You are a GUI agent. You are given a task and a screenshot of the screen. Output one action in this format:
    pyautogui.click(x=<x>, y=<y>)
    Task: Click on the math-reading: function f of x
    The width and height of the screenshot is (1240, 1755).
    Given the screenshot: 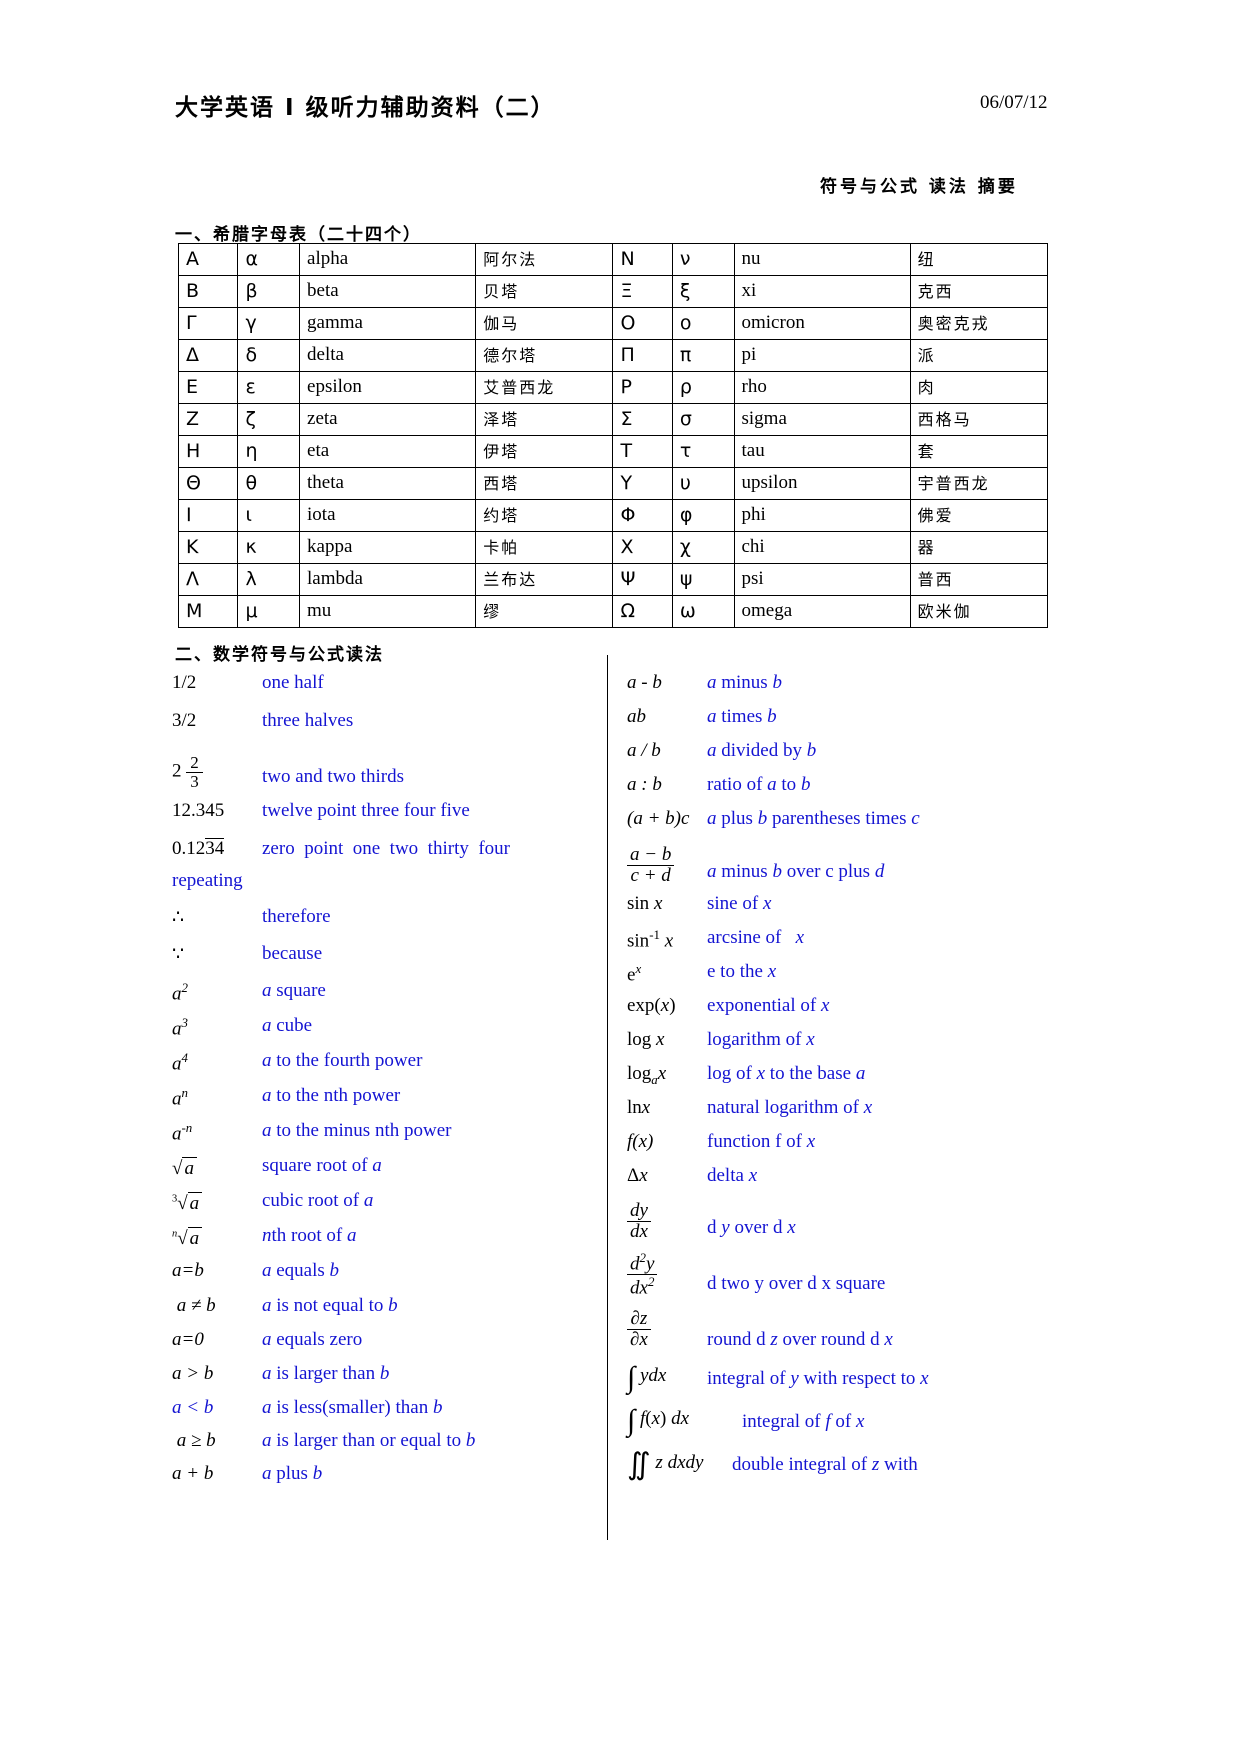 What is the action you would take?
    pyautogui.click(x=761, y=1141)
    